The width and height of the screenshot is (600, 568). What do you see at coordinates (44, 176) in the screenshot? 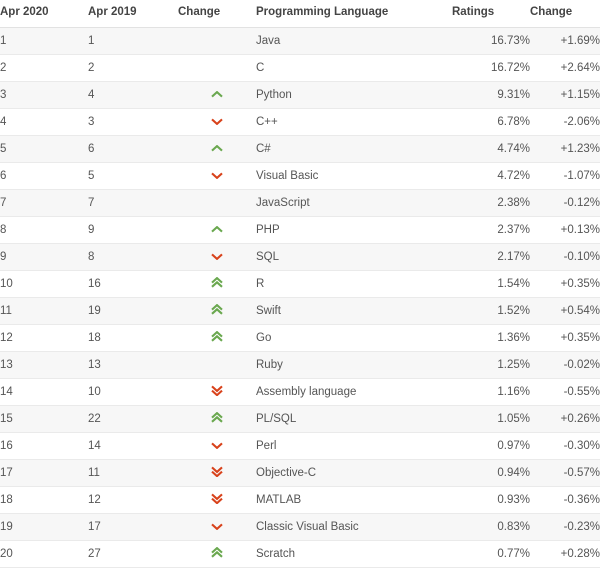
I see `cell-rank-new: 6` at bounding box center [44, 176].